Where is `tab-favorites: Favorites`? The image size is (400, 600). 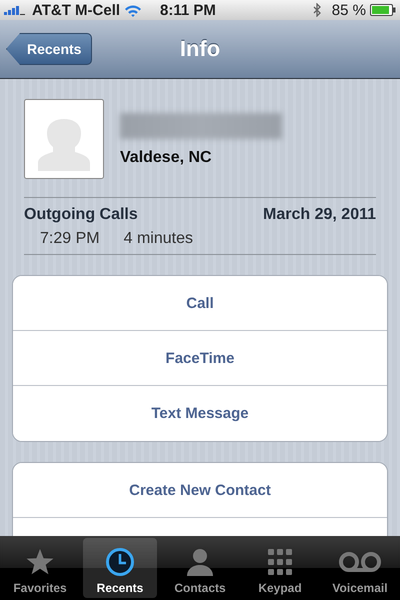
tab-favorites: Favorites is located at coordinates (40, 568).